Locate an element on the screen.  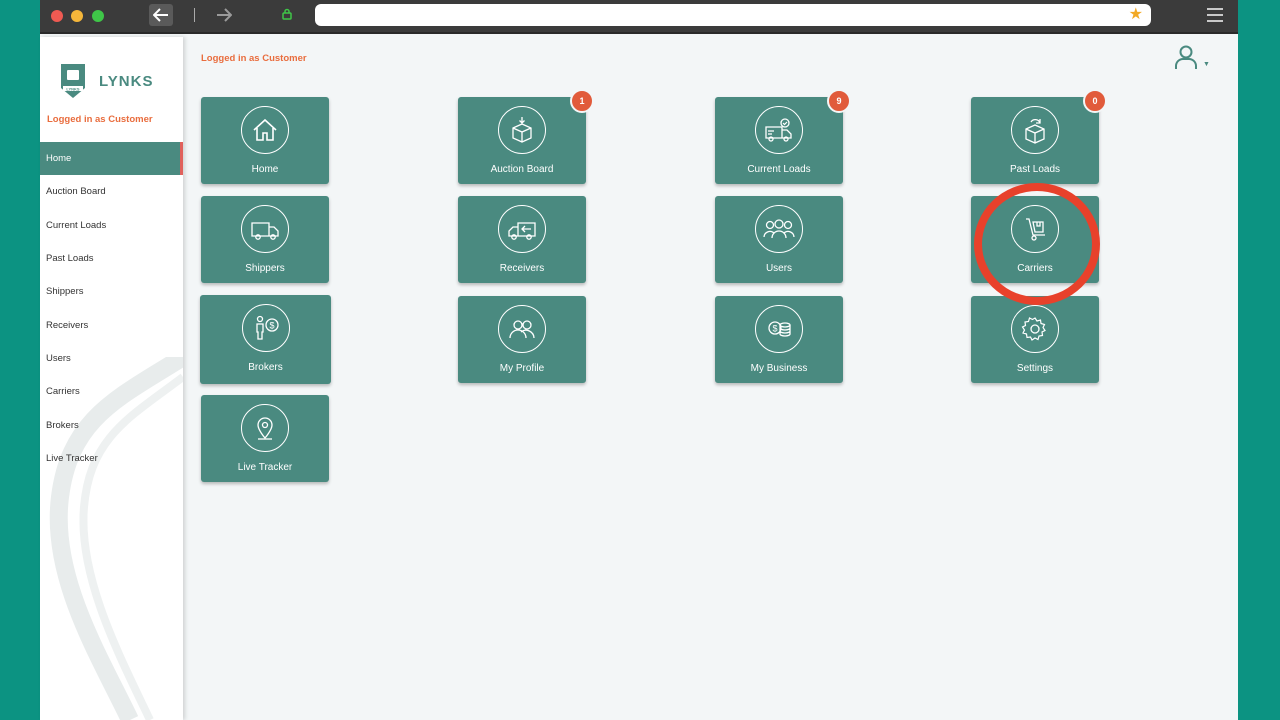
address-bar: ★ is located at coordinates (733, 15).